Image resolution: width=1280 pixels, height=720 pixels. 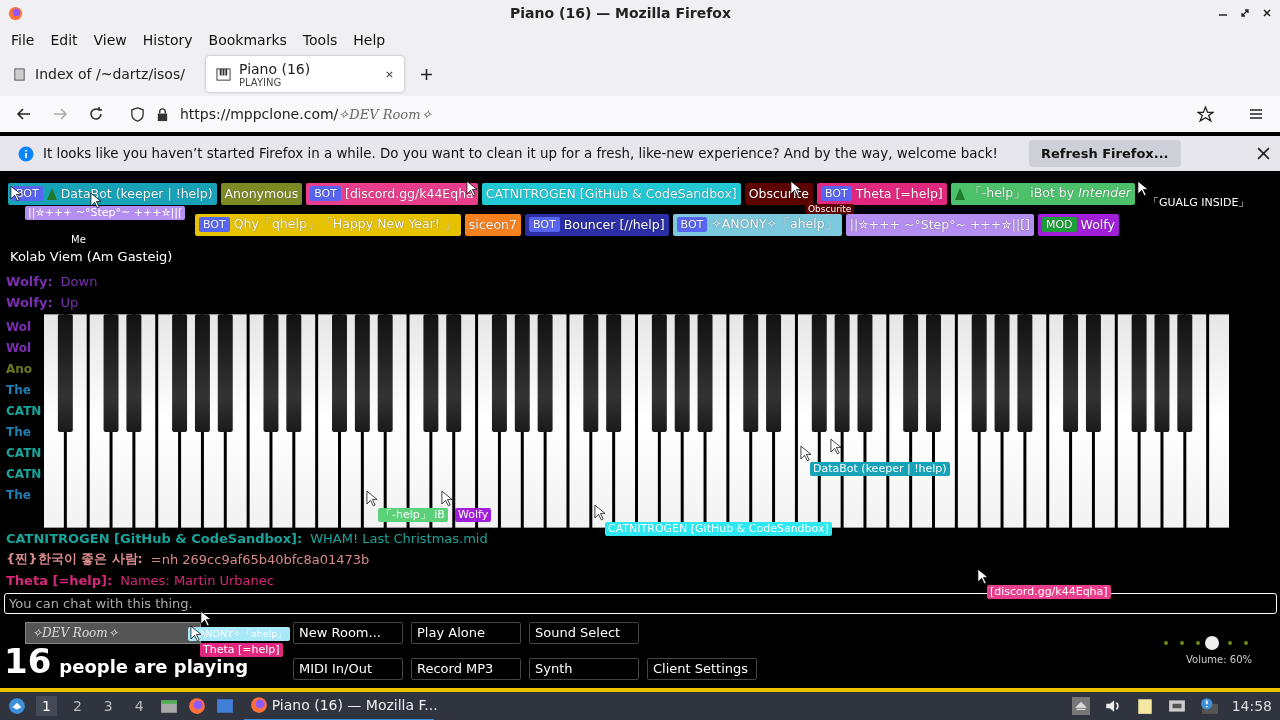 I want to click on user-tag: 「-help」 iBot by Intender, so click(x=1042, y=194).